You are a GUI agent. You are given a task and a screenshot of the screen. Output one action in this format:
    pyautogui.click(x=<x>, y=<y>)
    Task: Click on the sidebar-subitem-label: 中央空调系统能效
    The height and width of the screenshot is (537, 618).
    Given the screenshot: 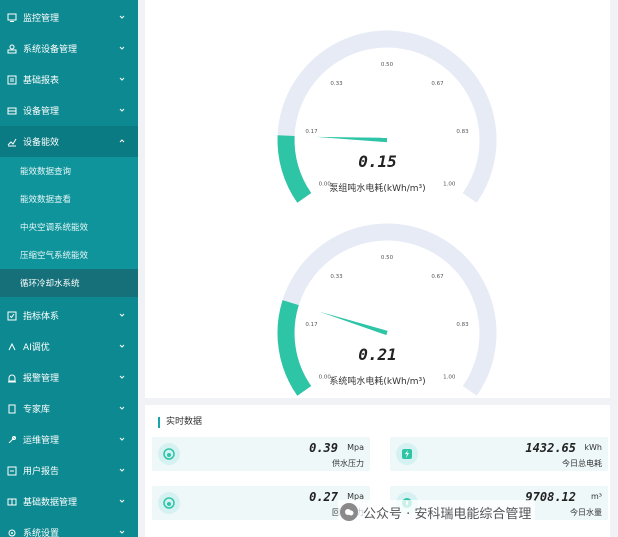 What is the action you would take?
    pyautogui.click(x=54, y=228)
    